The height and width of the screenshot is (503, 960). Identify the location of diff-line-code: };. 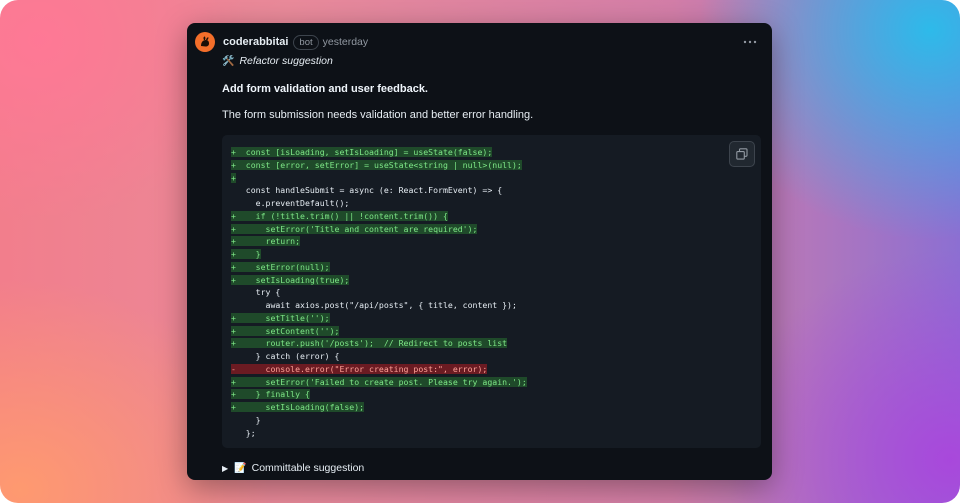
(245, 432).